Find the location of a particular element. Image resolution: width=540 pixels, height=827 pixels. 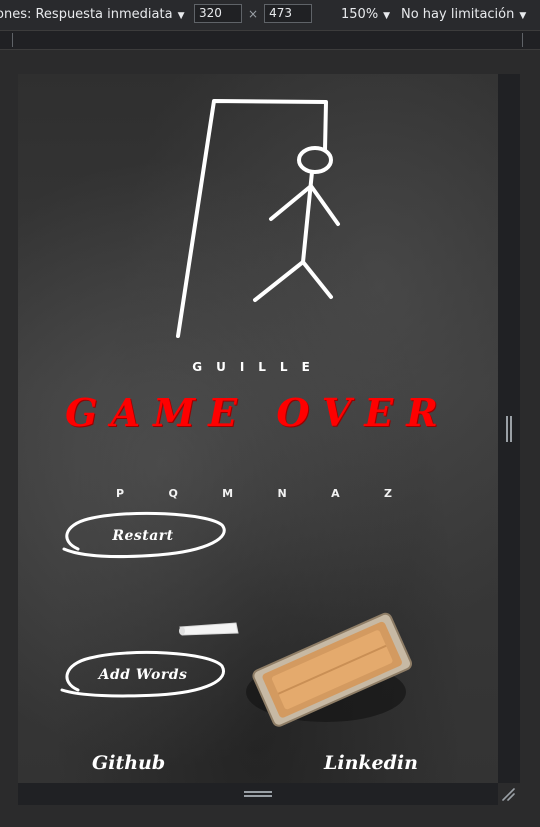

guessed-letter: M is located at coordinates (228, 493).